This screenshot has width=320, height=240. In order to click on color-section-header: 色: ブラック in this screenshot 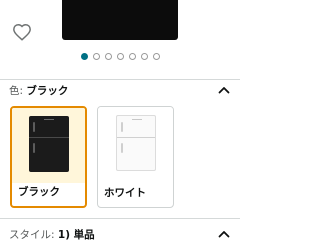, I will do `click(38, 91)`.